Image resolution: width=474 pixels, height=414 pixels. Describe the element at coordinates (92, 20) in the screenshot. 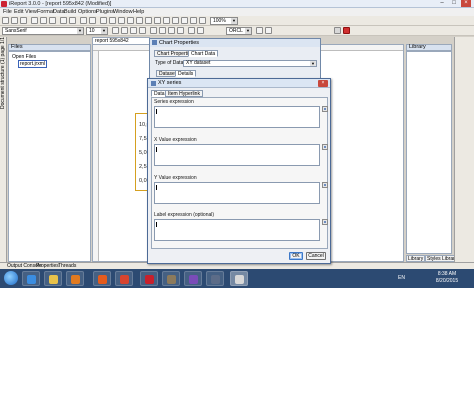

I see `compile-icon` at that location.